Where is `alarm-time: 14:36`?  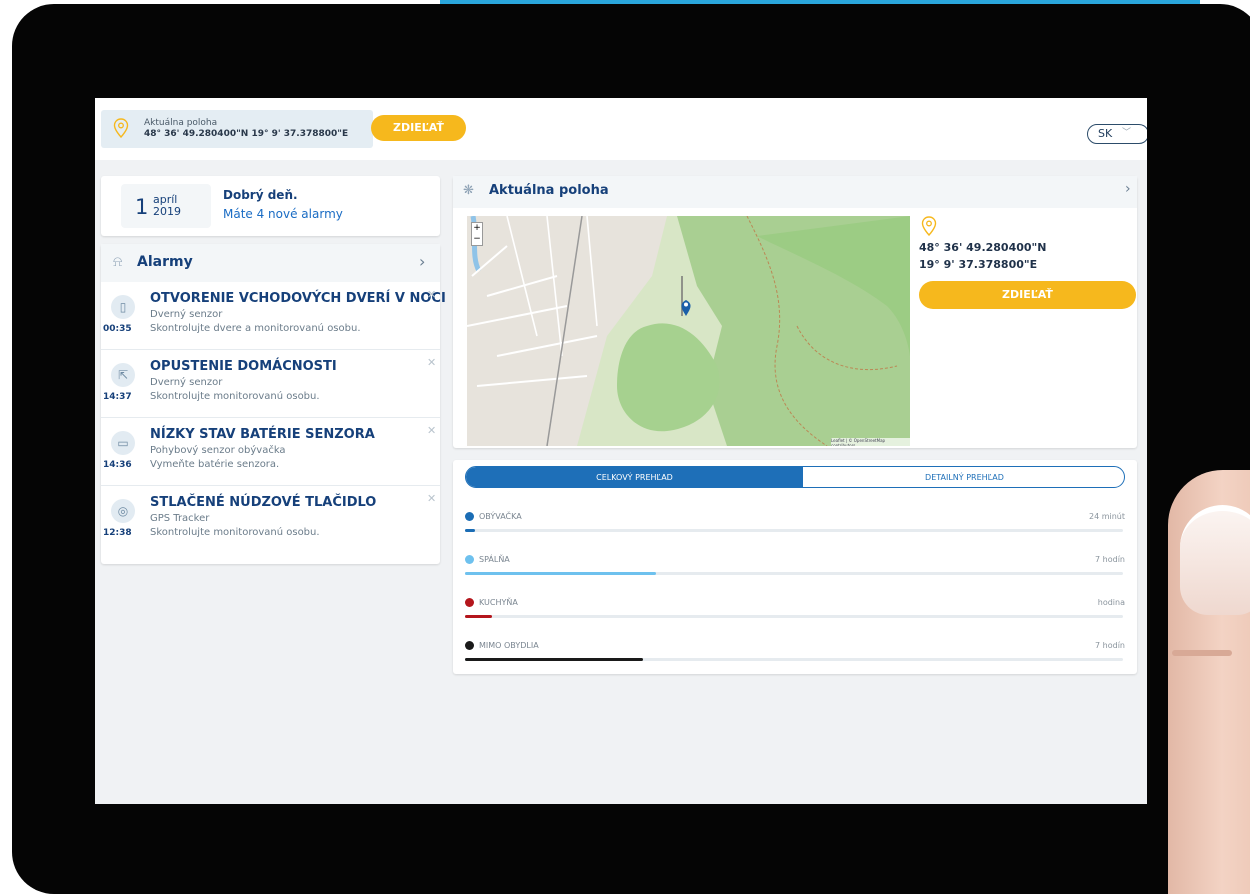 alarm-time: 14:36 is located at coordinates (117, 465).